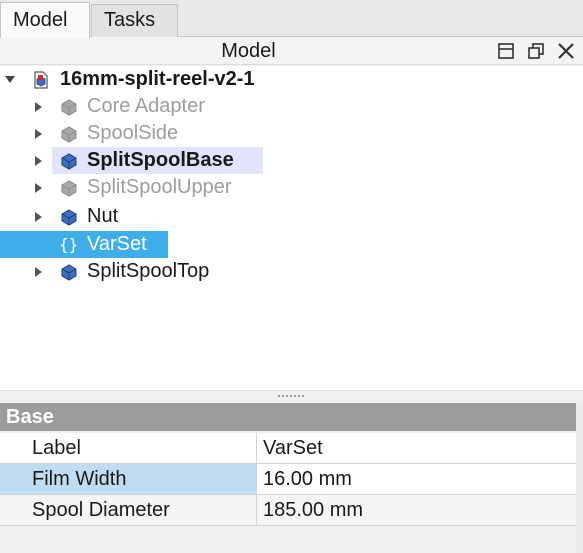 Image resolution: width=583 pixels, height=553 pixels. I want to click on tree-item-label: SplitSpoolTop, so click(148, 271).